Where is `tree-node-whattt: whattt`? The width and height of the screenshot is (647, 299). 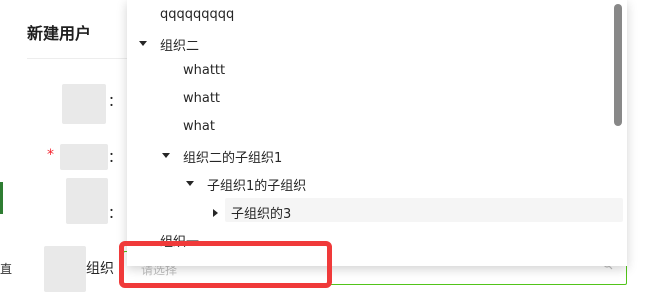 tree-node-whattt: whattt is located at coordinates (372, 72).